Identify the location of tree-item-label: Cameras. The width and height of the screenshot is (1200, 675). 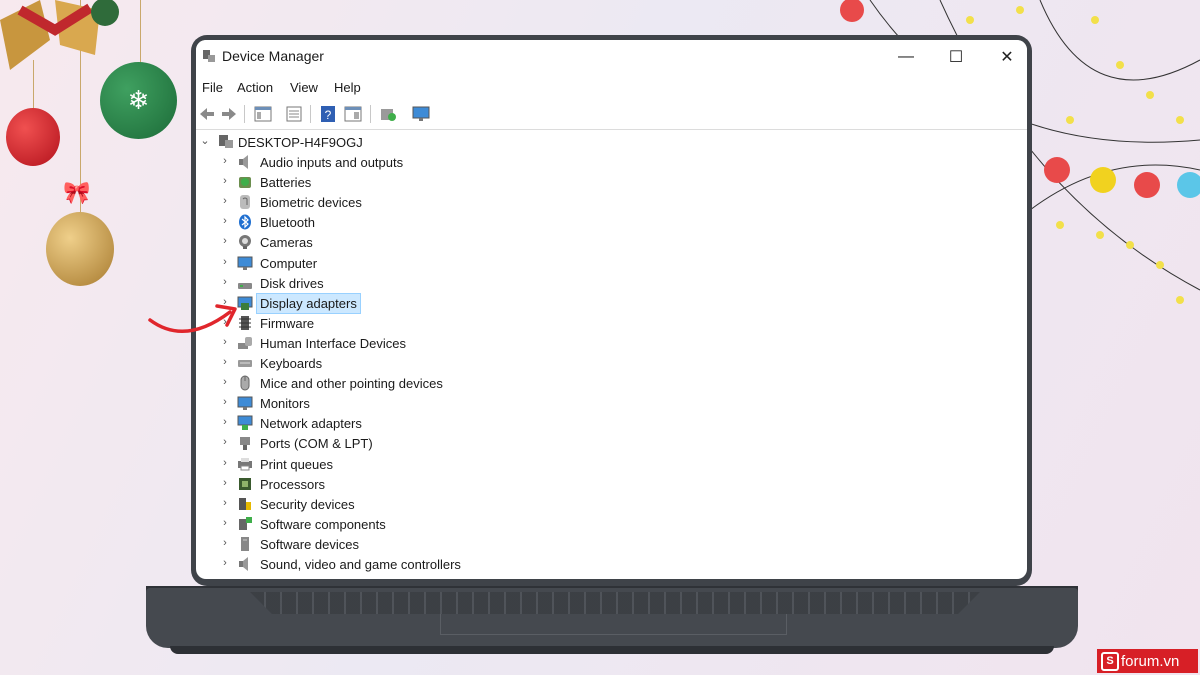
(286, 243).